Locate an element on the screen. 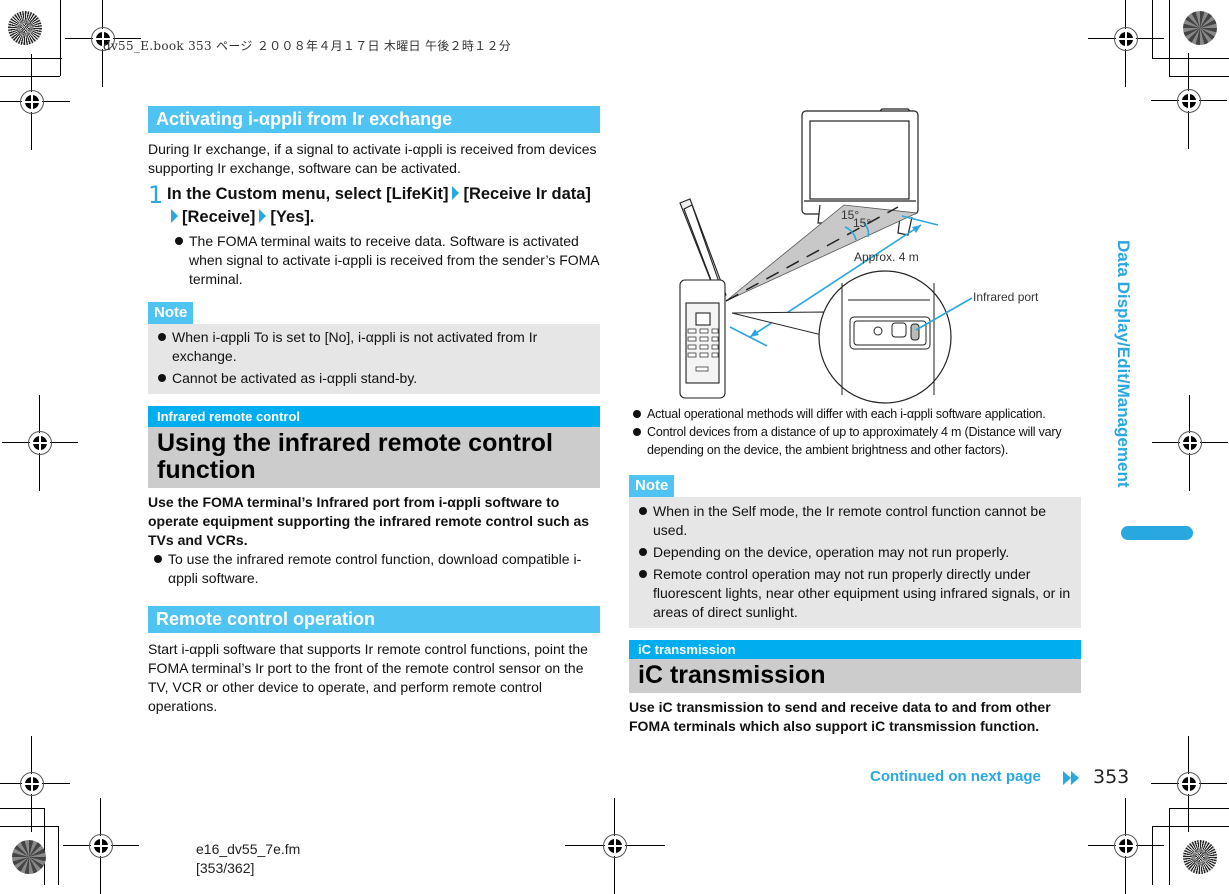 The image size is (1229, 894). category-bar: iC transmission is located at coordinates (855, 649).